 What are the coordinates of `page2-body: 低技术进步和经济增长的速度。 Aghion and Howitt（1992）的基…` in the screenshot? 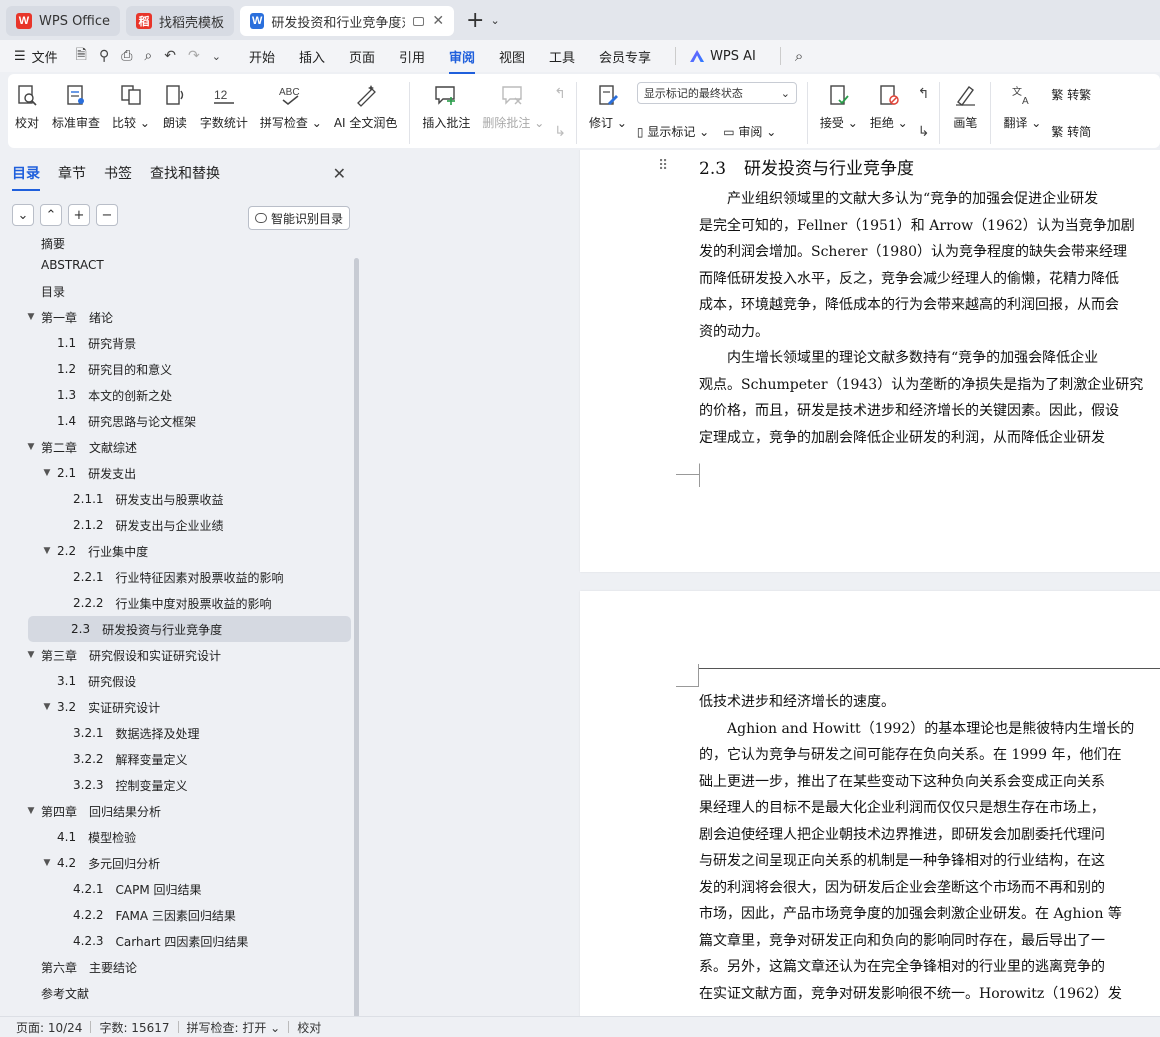 It's located at (916, 848).